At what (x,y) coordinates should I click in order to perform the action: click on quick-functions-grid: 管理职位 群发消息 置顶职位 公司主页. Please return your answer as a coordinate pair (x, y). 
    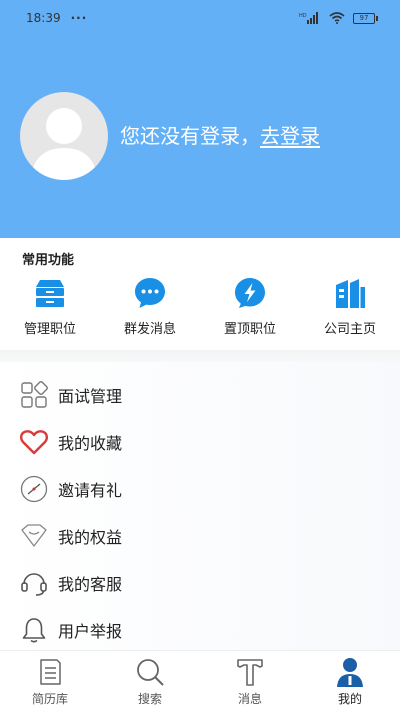
    Looking at the image, I should click on (200, 306).